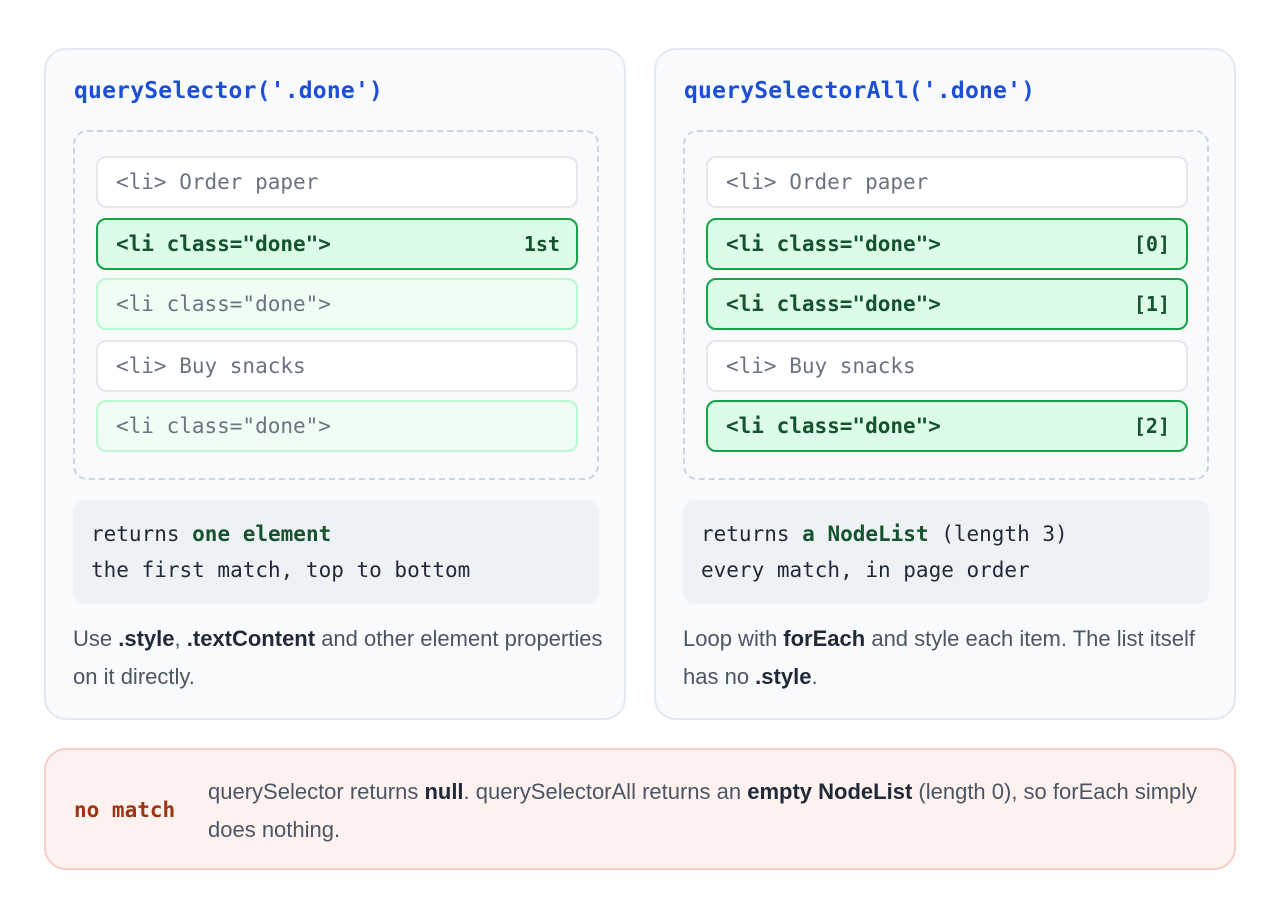 The height and width of the screenshot is (922, 1280). I want to click on return-type: one element, so click(262, 534).